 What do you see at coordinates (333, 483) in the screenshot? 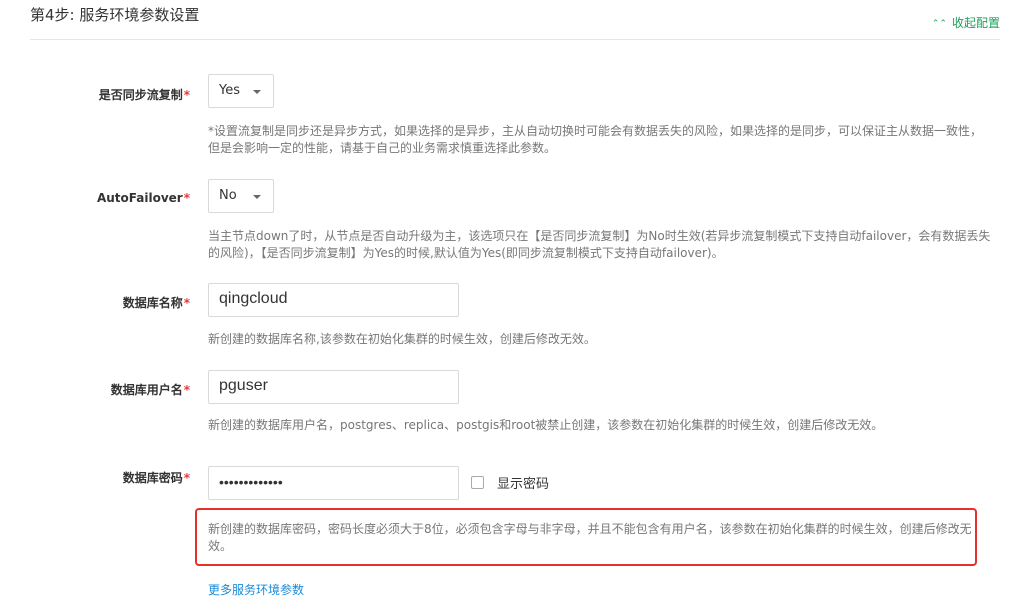
I see `db-password-input: •••••••••••••` at bounding box center [333, 483].